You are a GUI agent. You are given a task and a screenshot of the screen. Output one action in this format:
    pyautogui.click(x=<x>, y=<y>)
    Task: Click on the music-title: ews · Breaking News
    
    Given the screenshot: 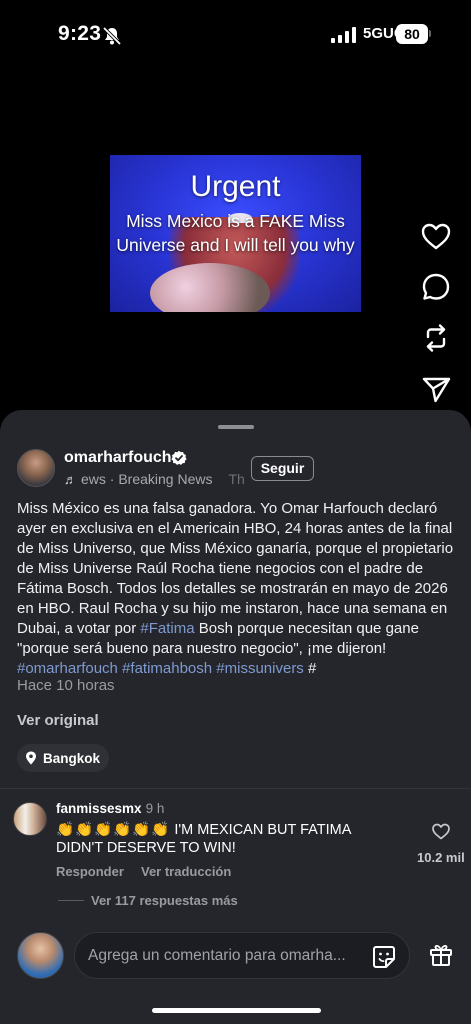 What is the action you would take?
    pyautogui.click(x=147, y=479)
    